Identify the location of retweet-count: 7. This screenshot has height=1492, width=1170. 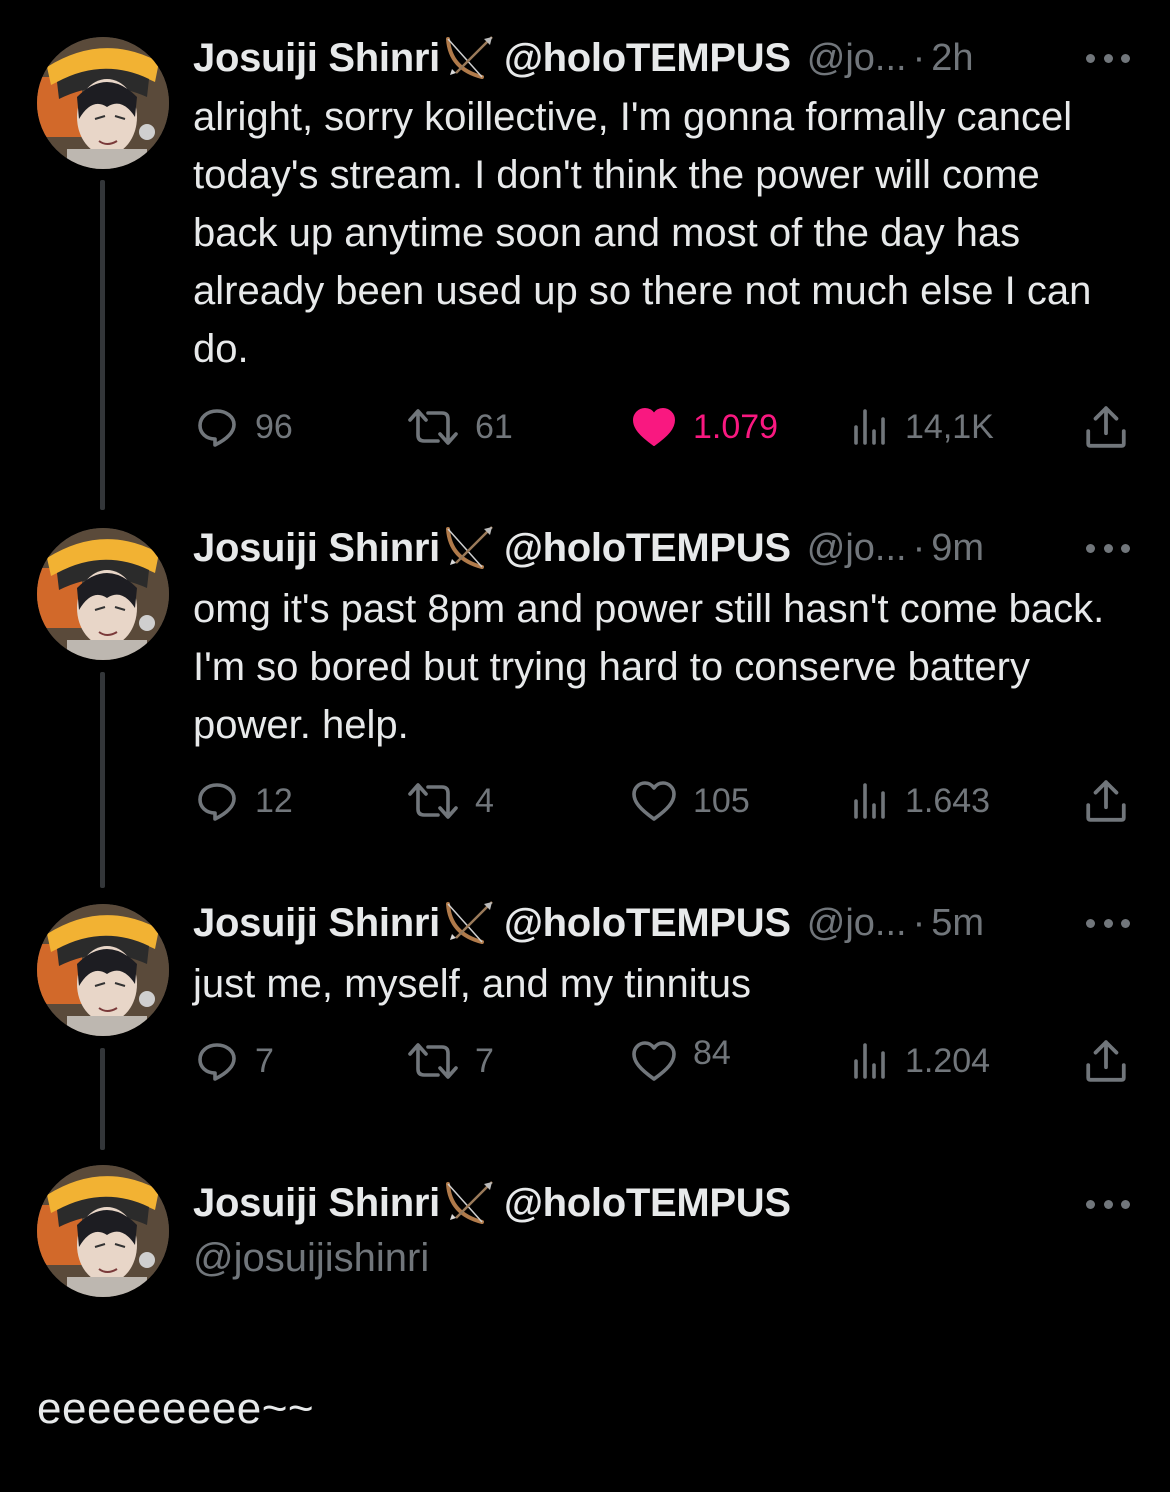
(484, 1060).